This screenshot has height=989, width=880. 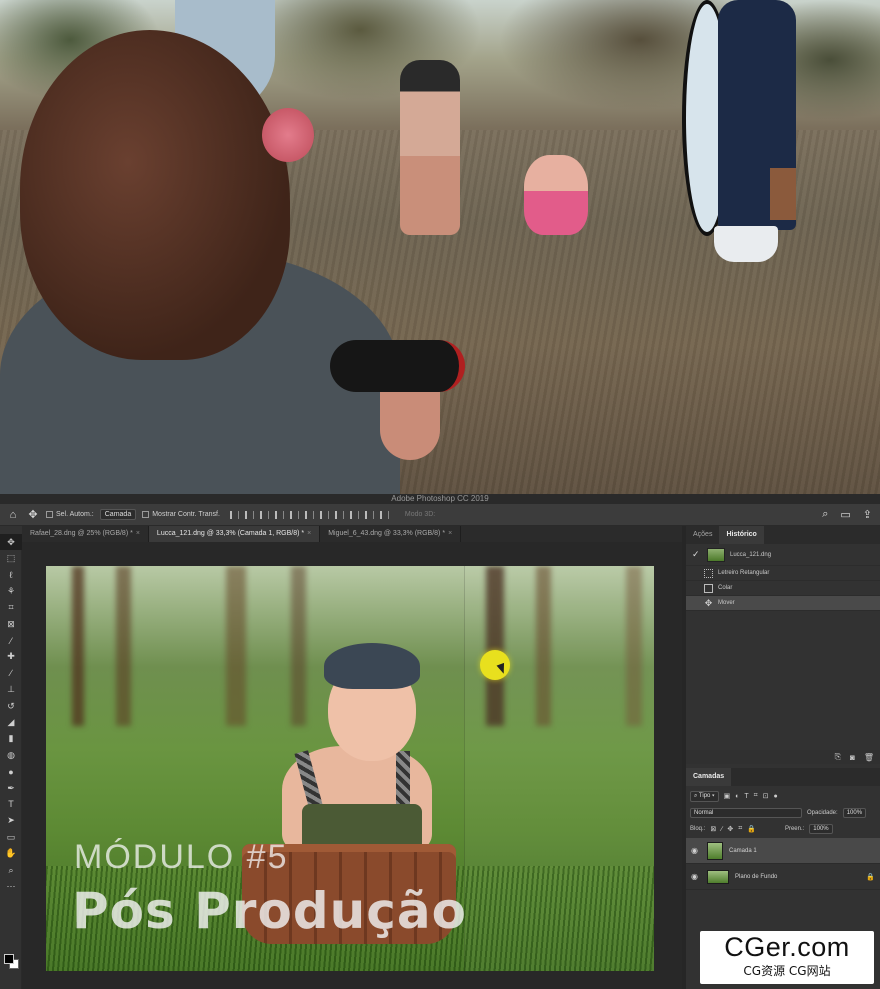 I want to click on history-brush-icon: ✓, so click(x=697, y=554).